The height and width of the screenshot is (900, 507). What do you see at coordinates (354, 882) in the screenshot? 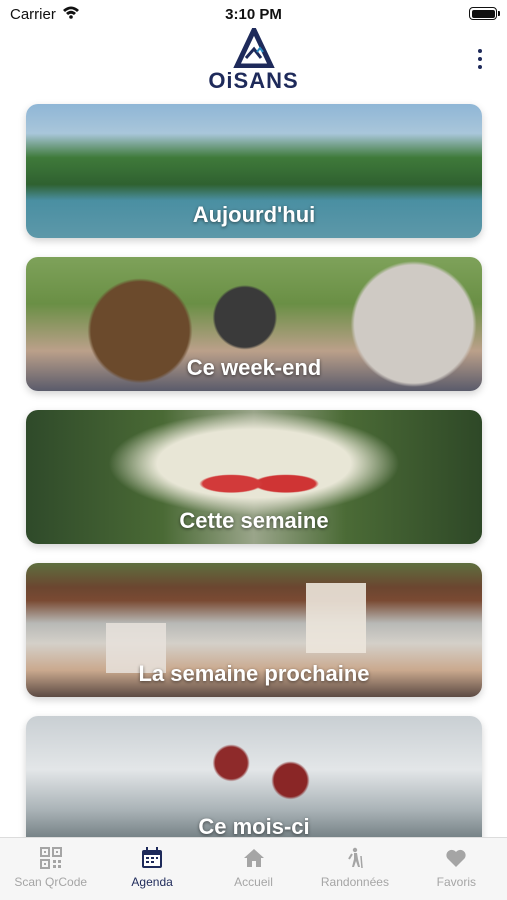
I see `tab-label: Randonnées` at bounding box center [354, 882].